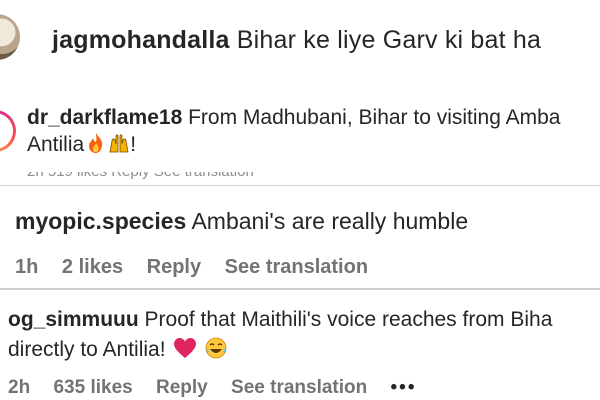 The image size is (600, 400). I want to click on comment-meta-partial: 2h 519 likes Reply See translation, so click(197, 178).